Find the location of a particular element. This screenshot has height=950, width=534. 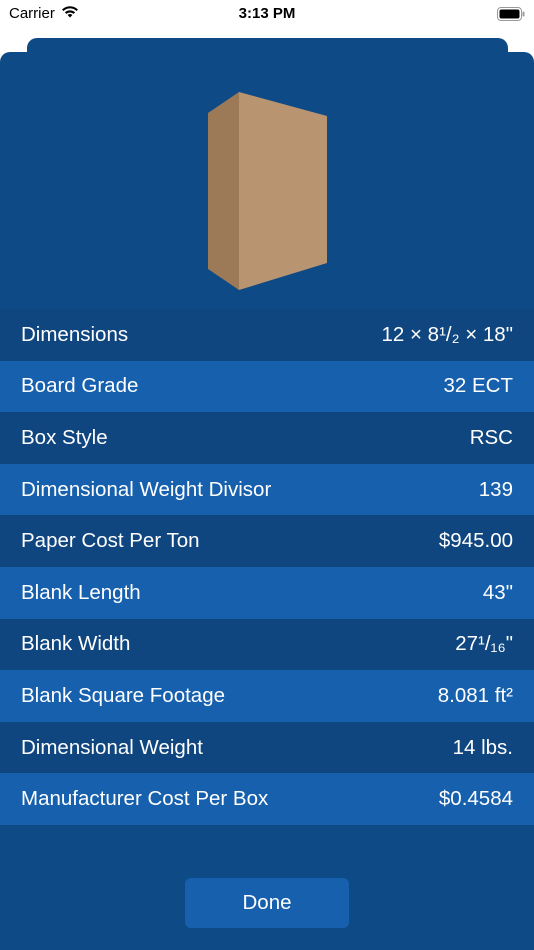

row-value: 27¹/₁₆" is located at coordinates (484, 644).